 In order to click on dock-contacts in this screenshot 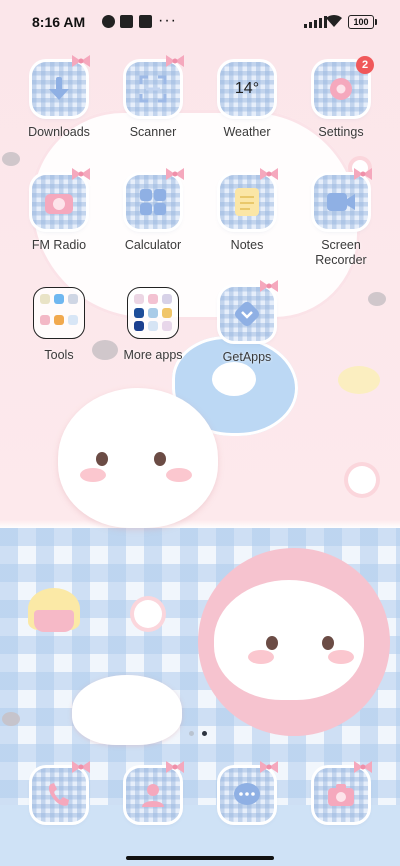, I will do `click(153, 791)`.